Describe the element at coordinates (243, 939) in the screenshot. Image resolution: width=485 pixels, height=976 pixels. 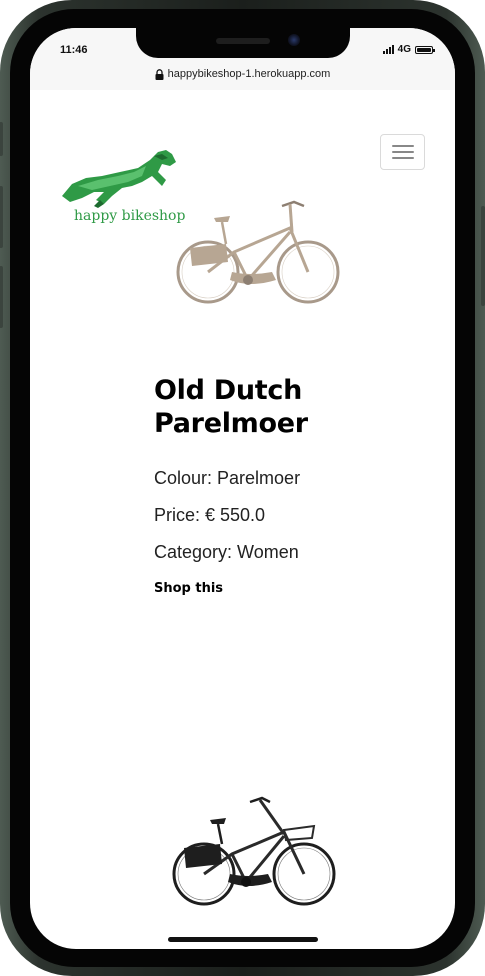
I see `home-indicator` at that location.